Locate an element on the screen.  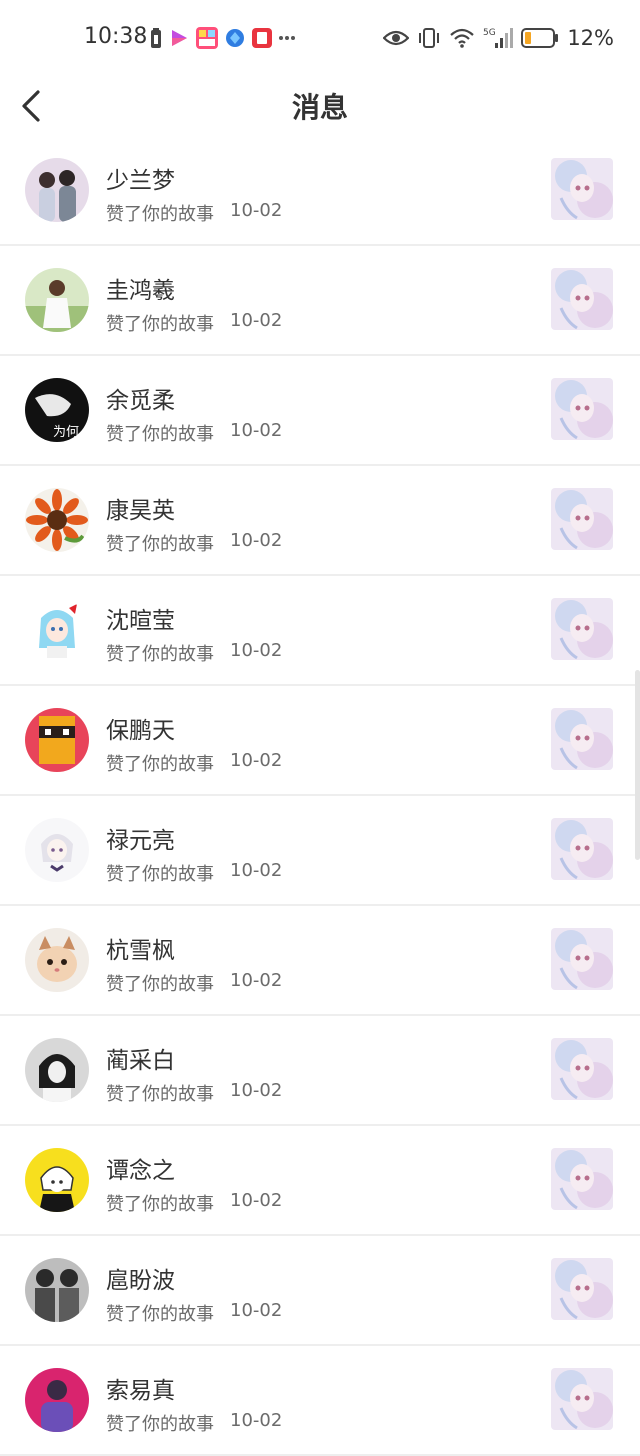
sender-name: 康昊英 is located at coordinates (140, 508).